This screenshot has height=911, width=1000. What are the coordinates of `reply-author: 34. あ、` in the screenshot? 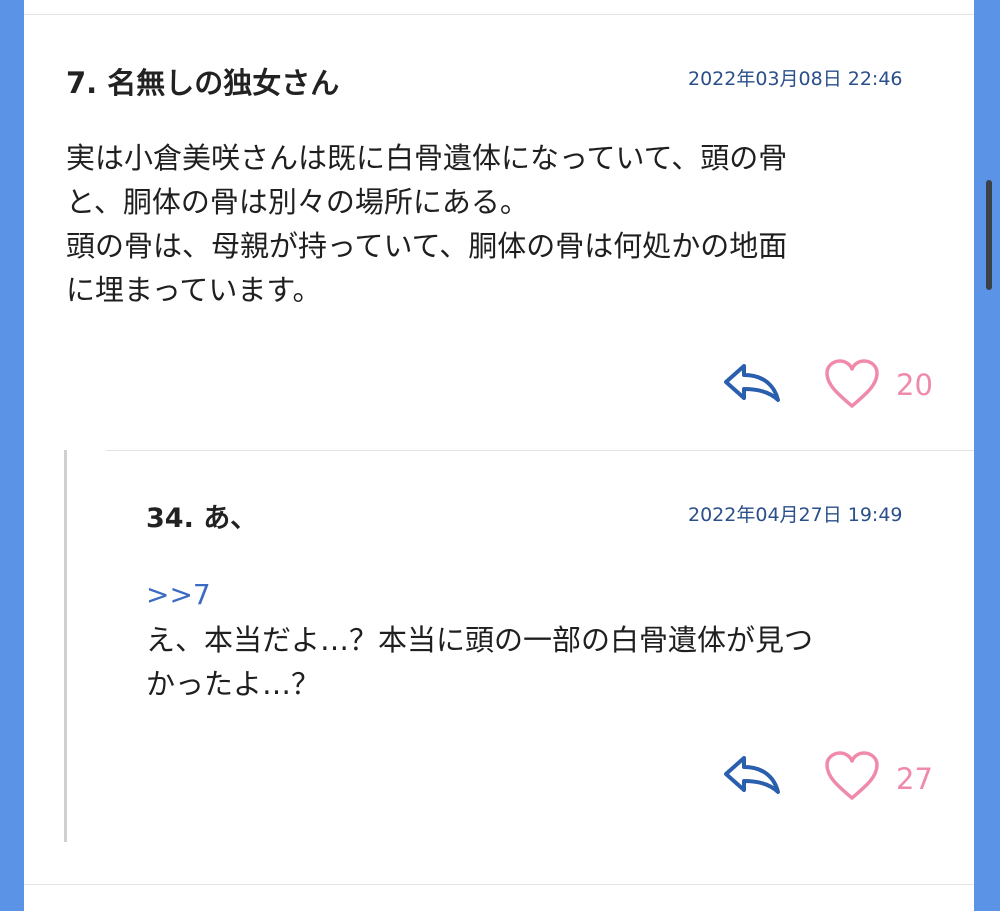 It's located at (202, 518).